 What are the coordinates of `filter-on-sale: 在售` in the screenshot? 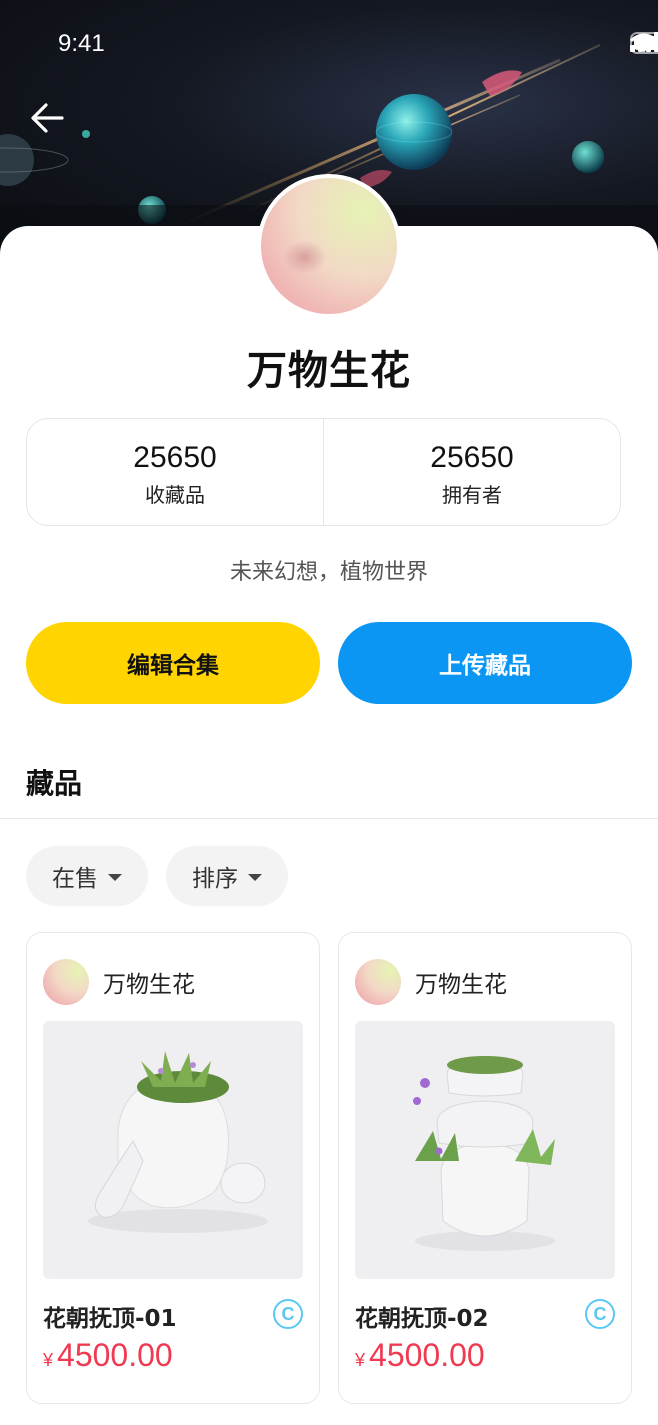 It's located at (87, 876).